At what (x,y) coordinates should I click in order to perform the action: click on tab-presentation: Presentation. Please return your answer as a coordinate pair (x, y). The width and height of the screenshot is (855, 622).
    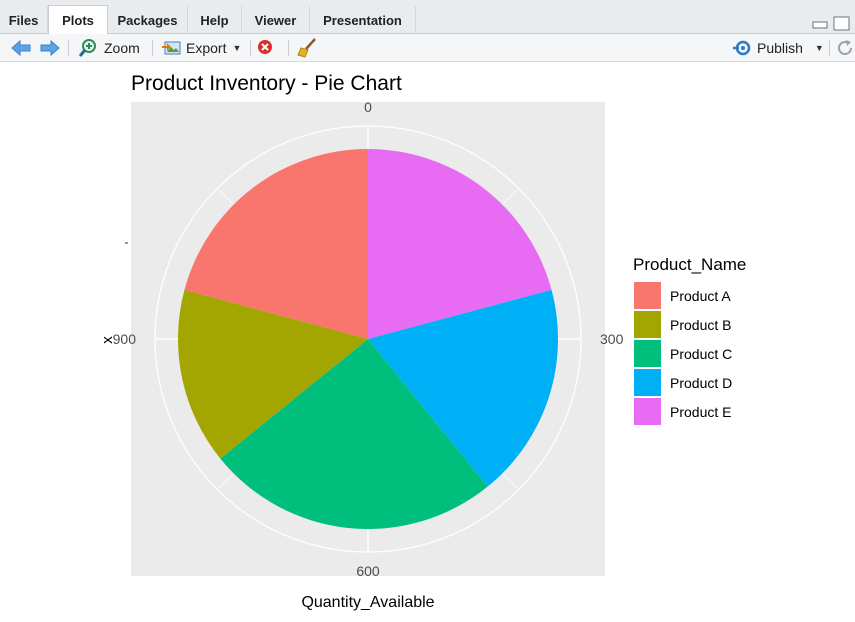
    Looking at the image, I should click on (363, 20).